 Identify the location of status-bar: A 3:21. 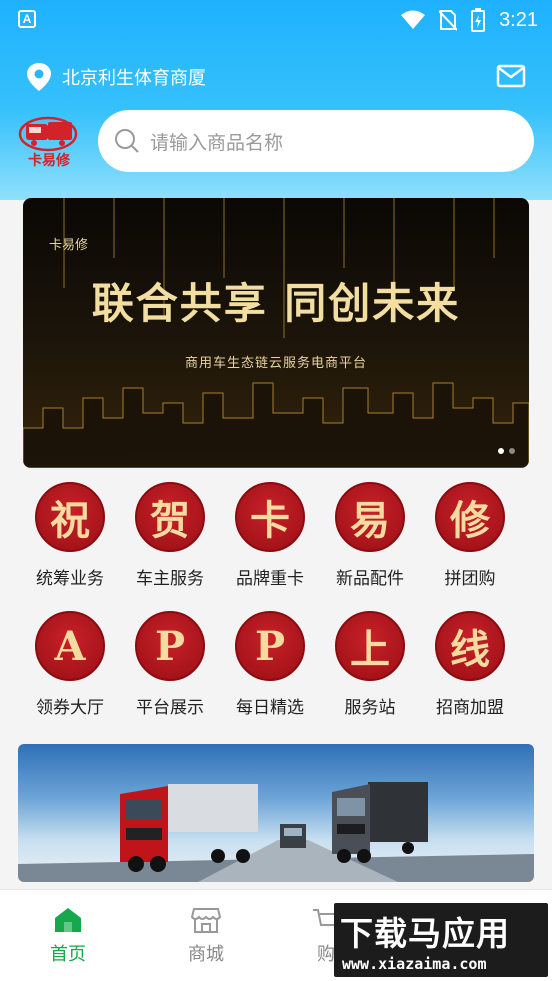
(276, 20).